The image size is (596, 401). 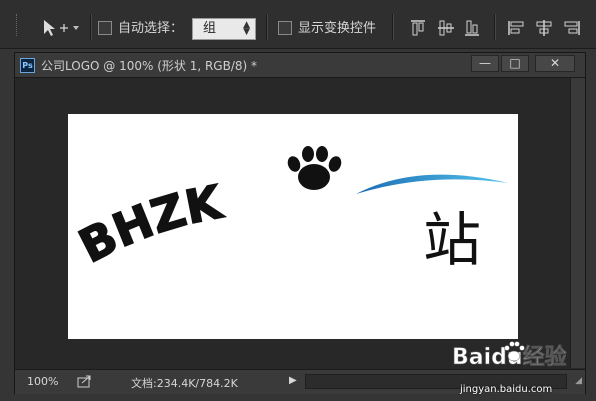 I want to click on status-menu-arrow-icon: ▶, so click(x=293, y=380).